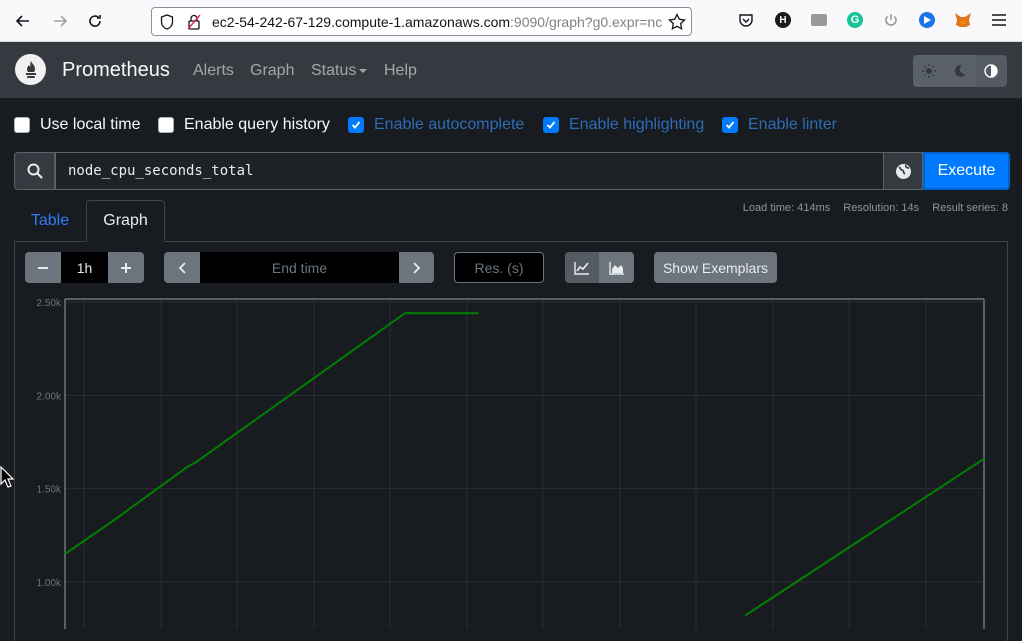 This screenshot has height=641, width=1022. What do you see at coordinates (49, 583) in the screenshot?
I see `y-tick-label: 1.00k` at bounding box center [49, 583].